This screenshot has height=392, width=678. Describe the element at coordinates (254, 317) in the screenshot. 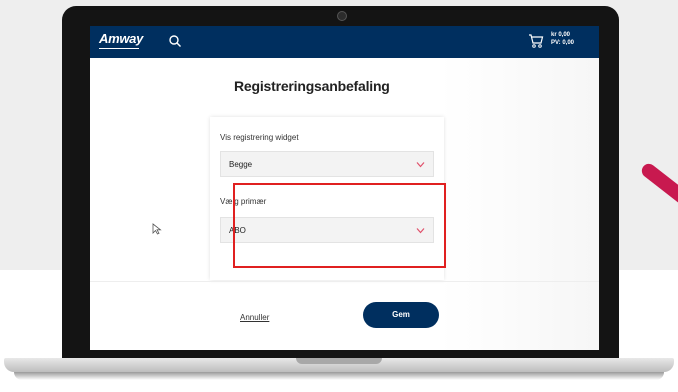

I see `cancel-link: Annuller` at that location.